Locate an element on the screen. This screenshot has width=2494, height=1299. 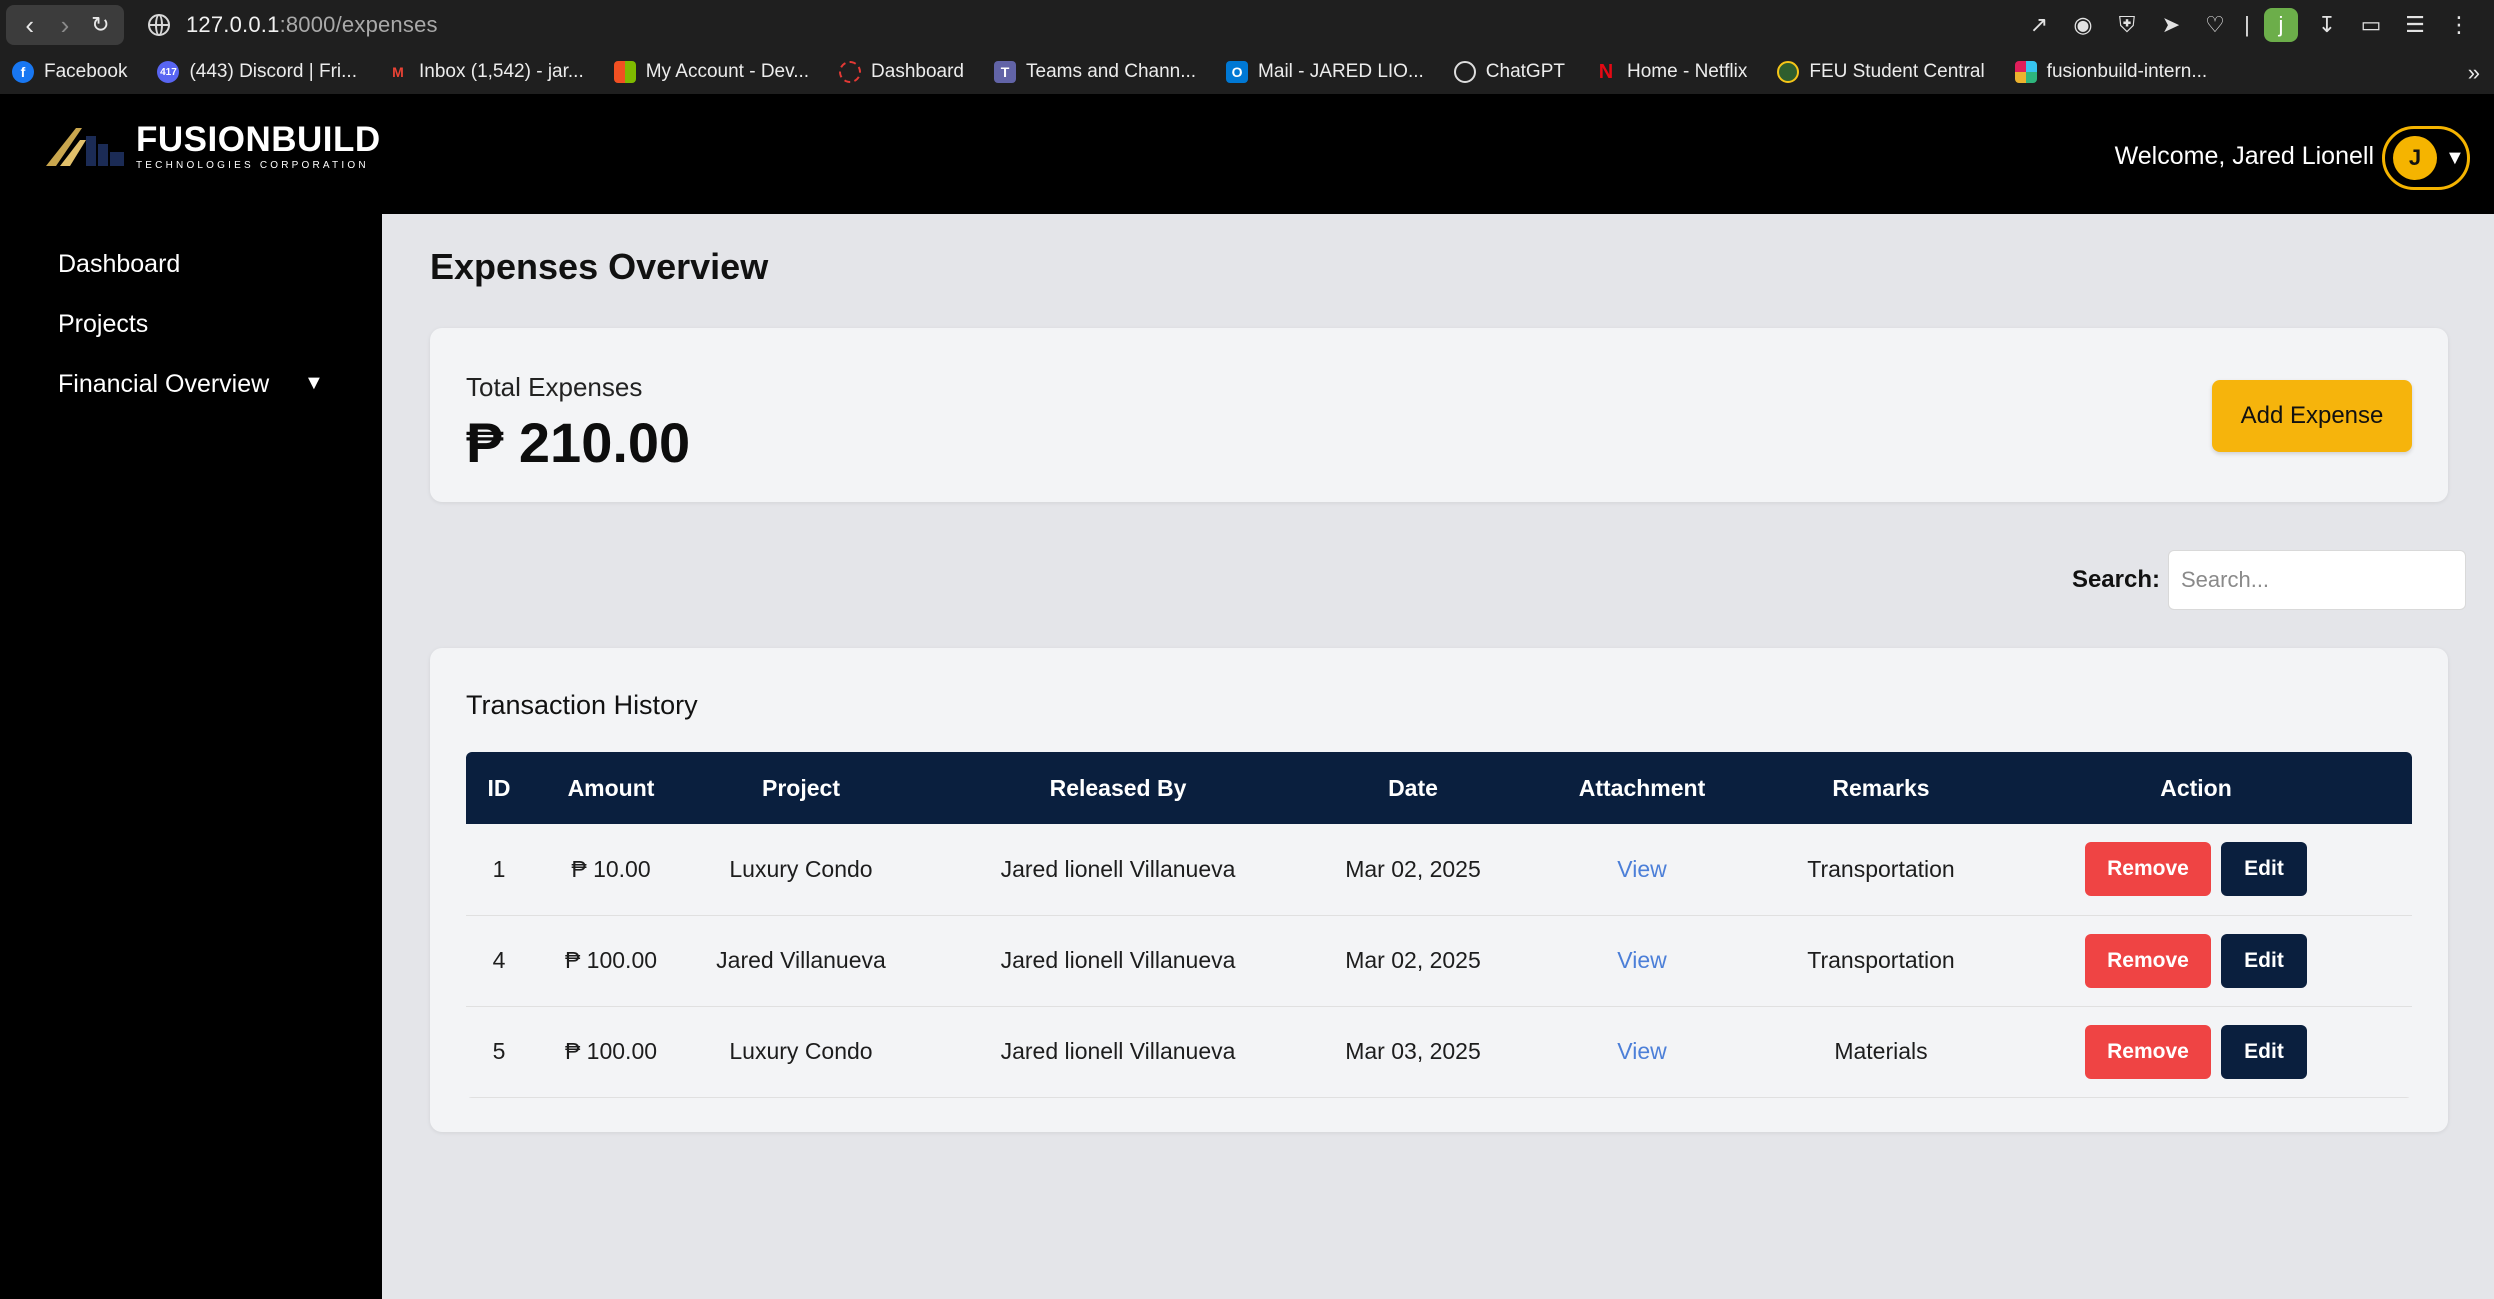
search-label: Search: is located at coordinates (2115, 579).